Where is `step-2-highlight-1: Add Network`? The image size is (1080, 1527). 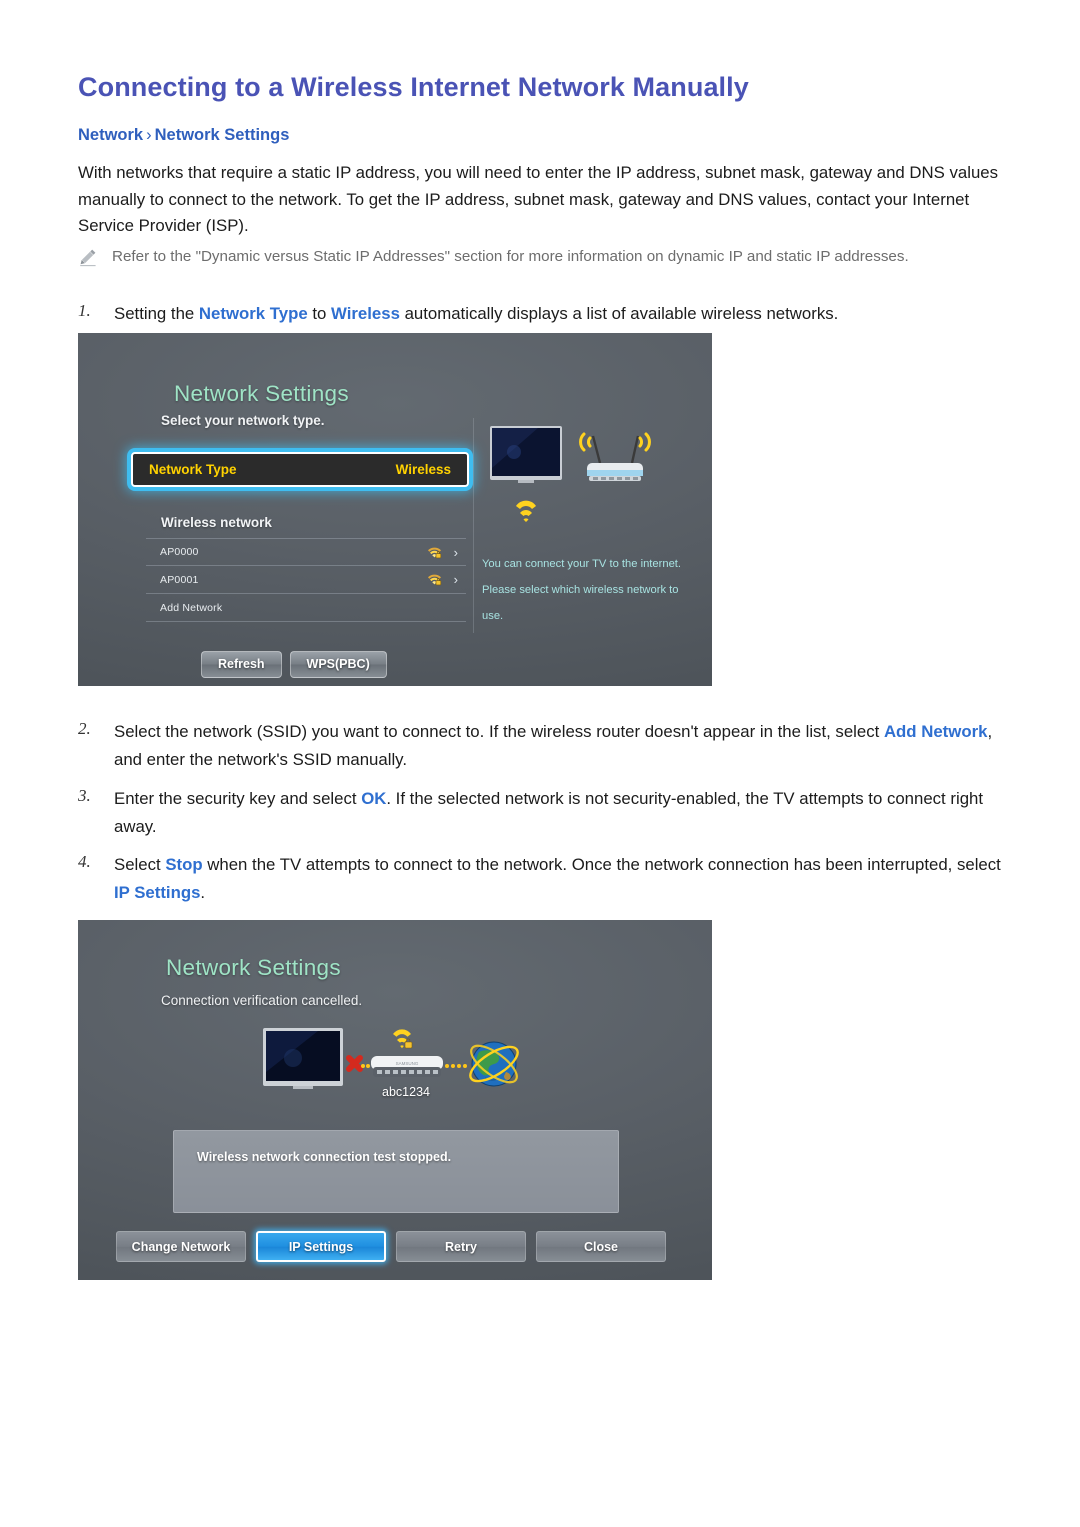 step-2-highlight-1: Add Network is located at coordinates (935, 731).